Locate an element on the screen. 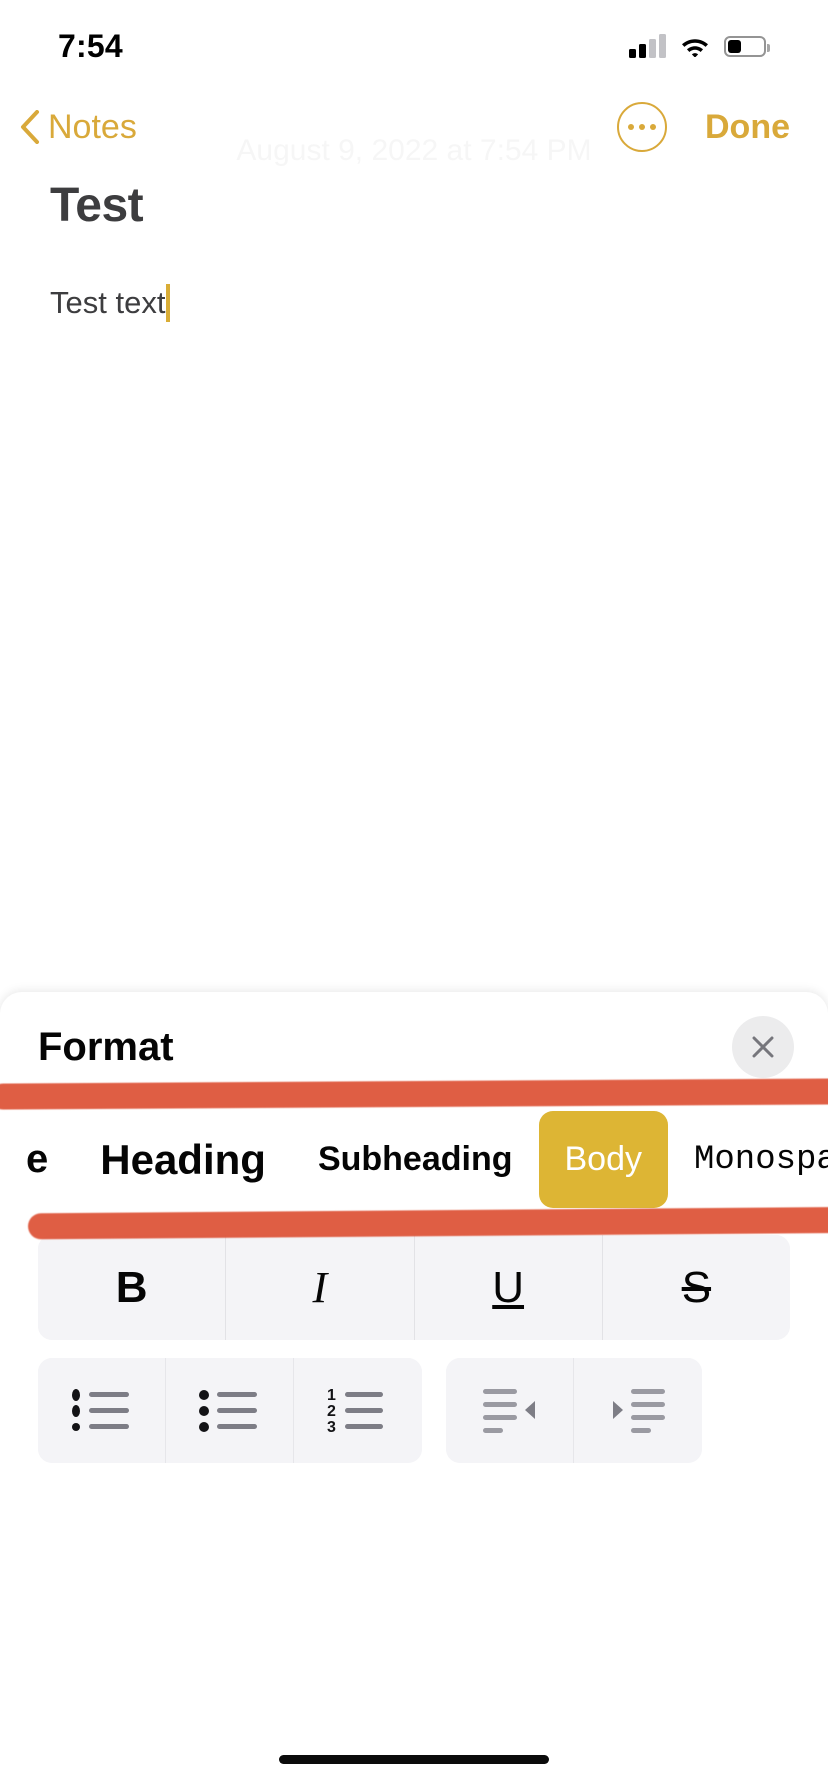  close-icon is located at coordinates (763, 1047).